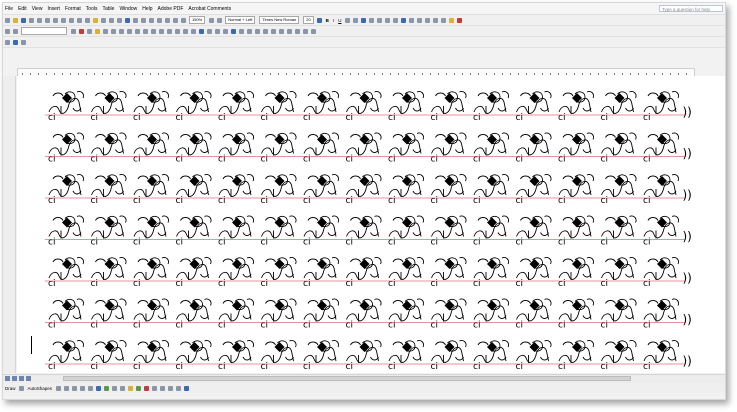  I want to click on sort-asc-icon, so click(169, 31).